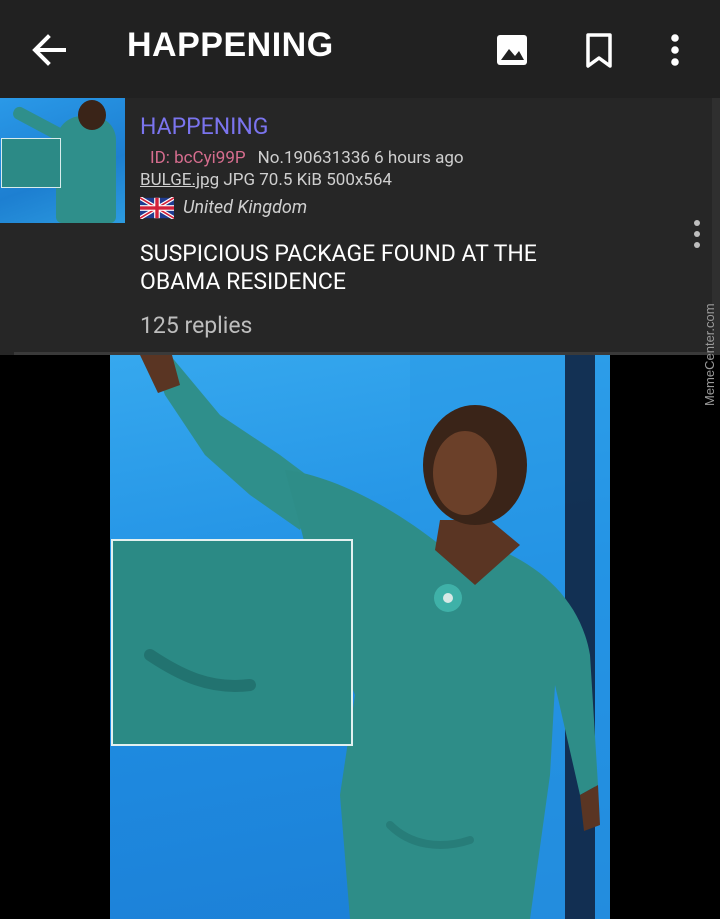 This screenshot has height=919, width=720. Describe the element at coordinates (245, 207) in the screenshot. I see `poster-country: United Kingdom` at that location.